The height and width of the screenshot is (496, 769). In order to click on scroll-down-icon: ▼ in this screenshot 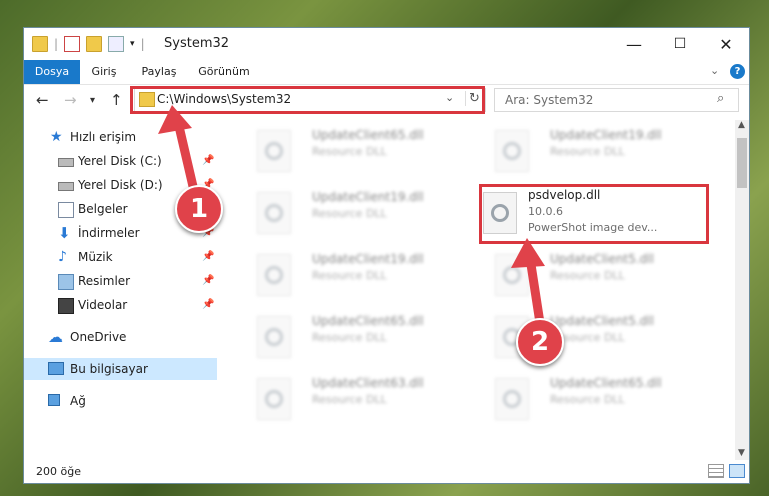, I will do `click(741, 453)`.